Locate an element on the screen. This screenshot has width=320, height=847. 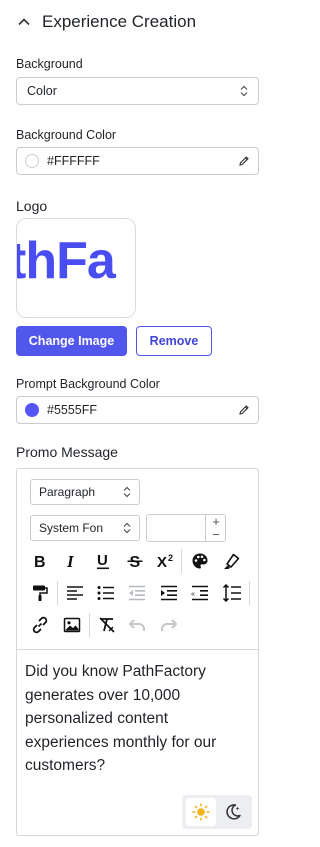
link-icon is located at coordinates (40, 625).